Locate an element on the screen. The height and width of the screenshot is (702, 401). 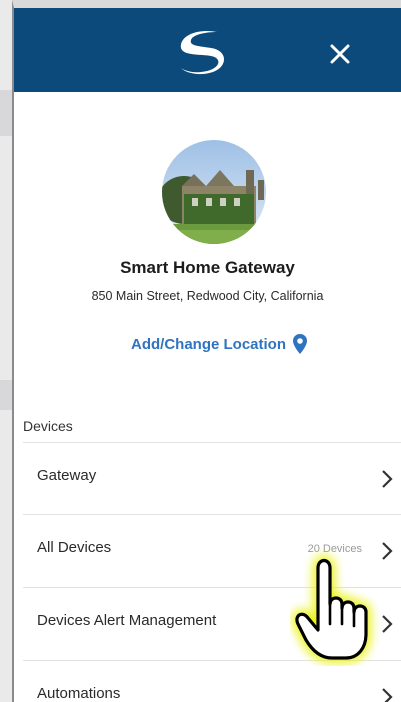
brand-logo is located at coordinates (202, 52).